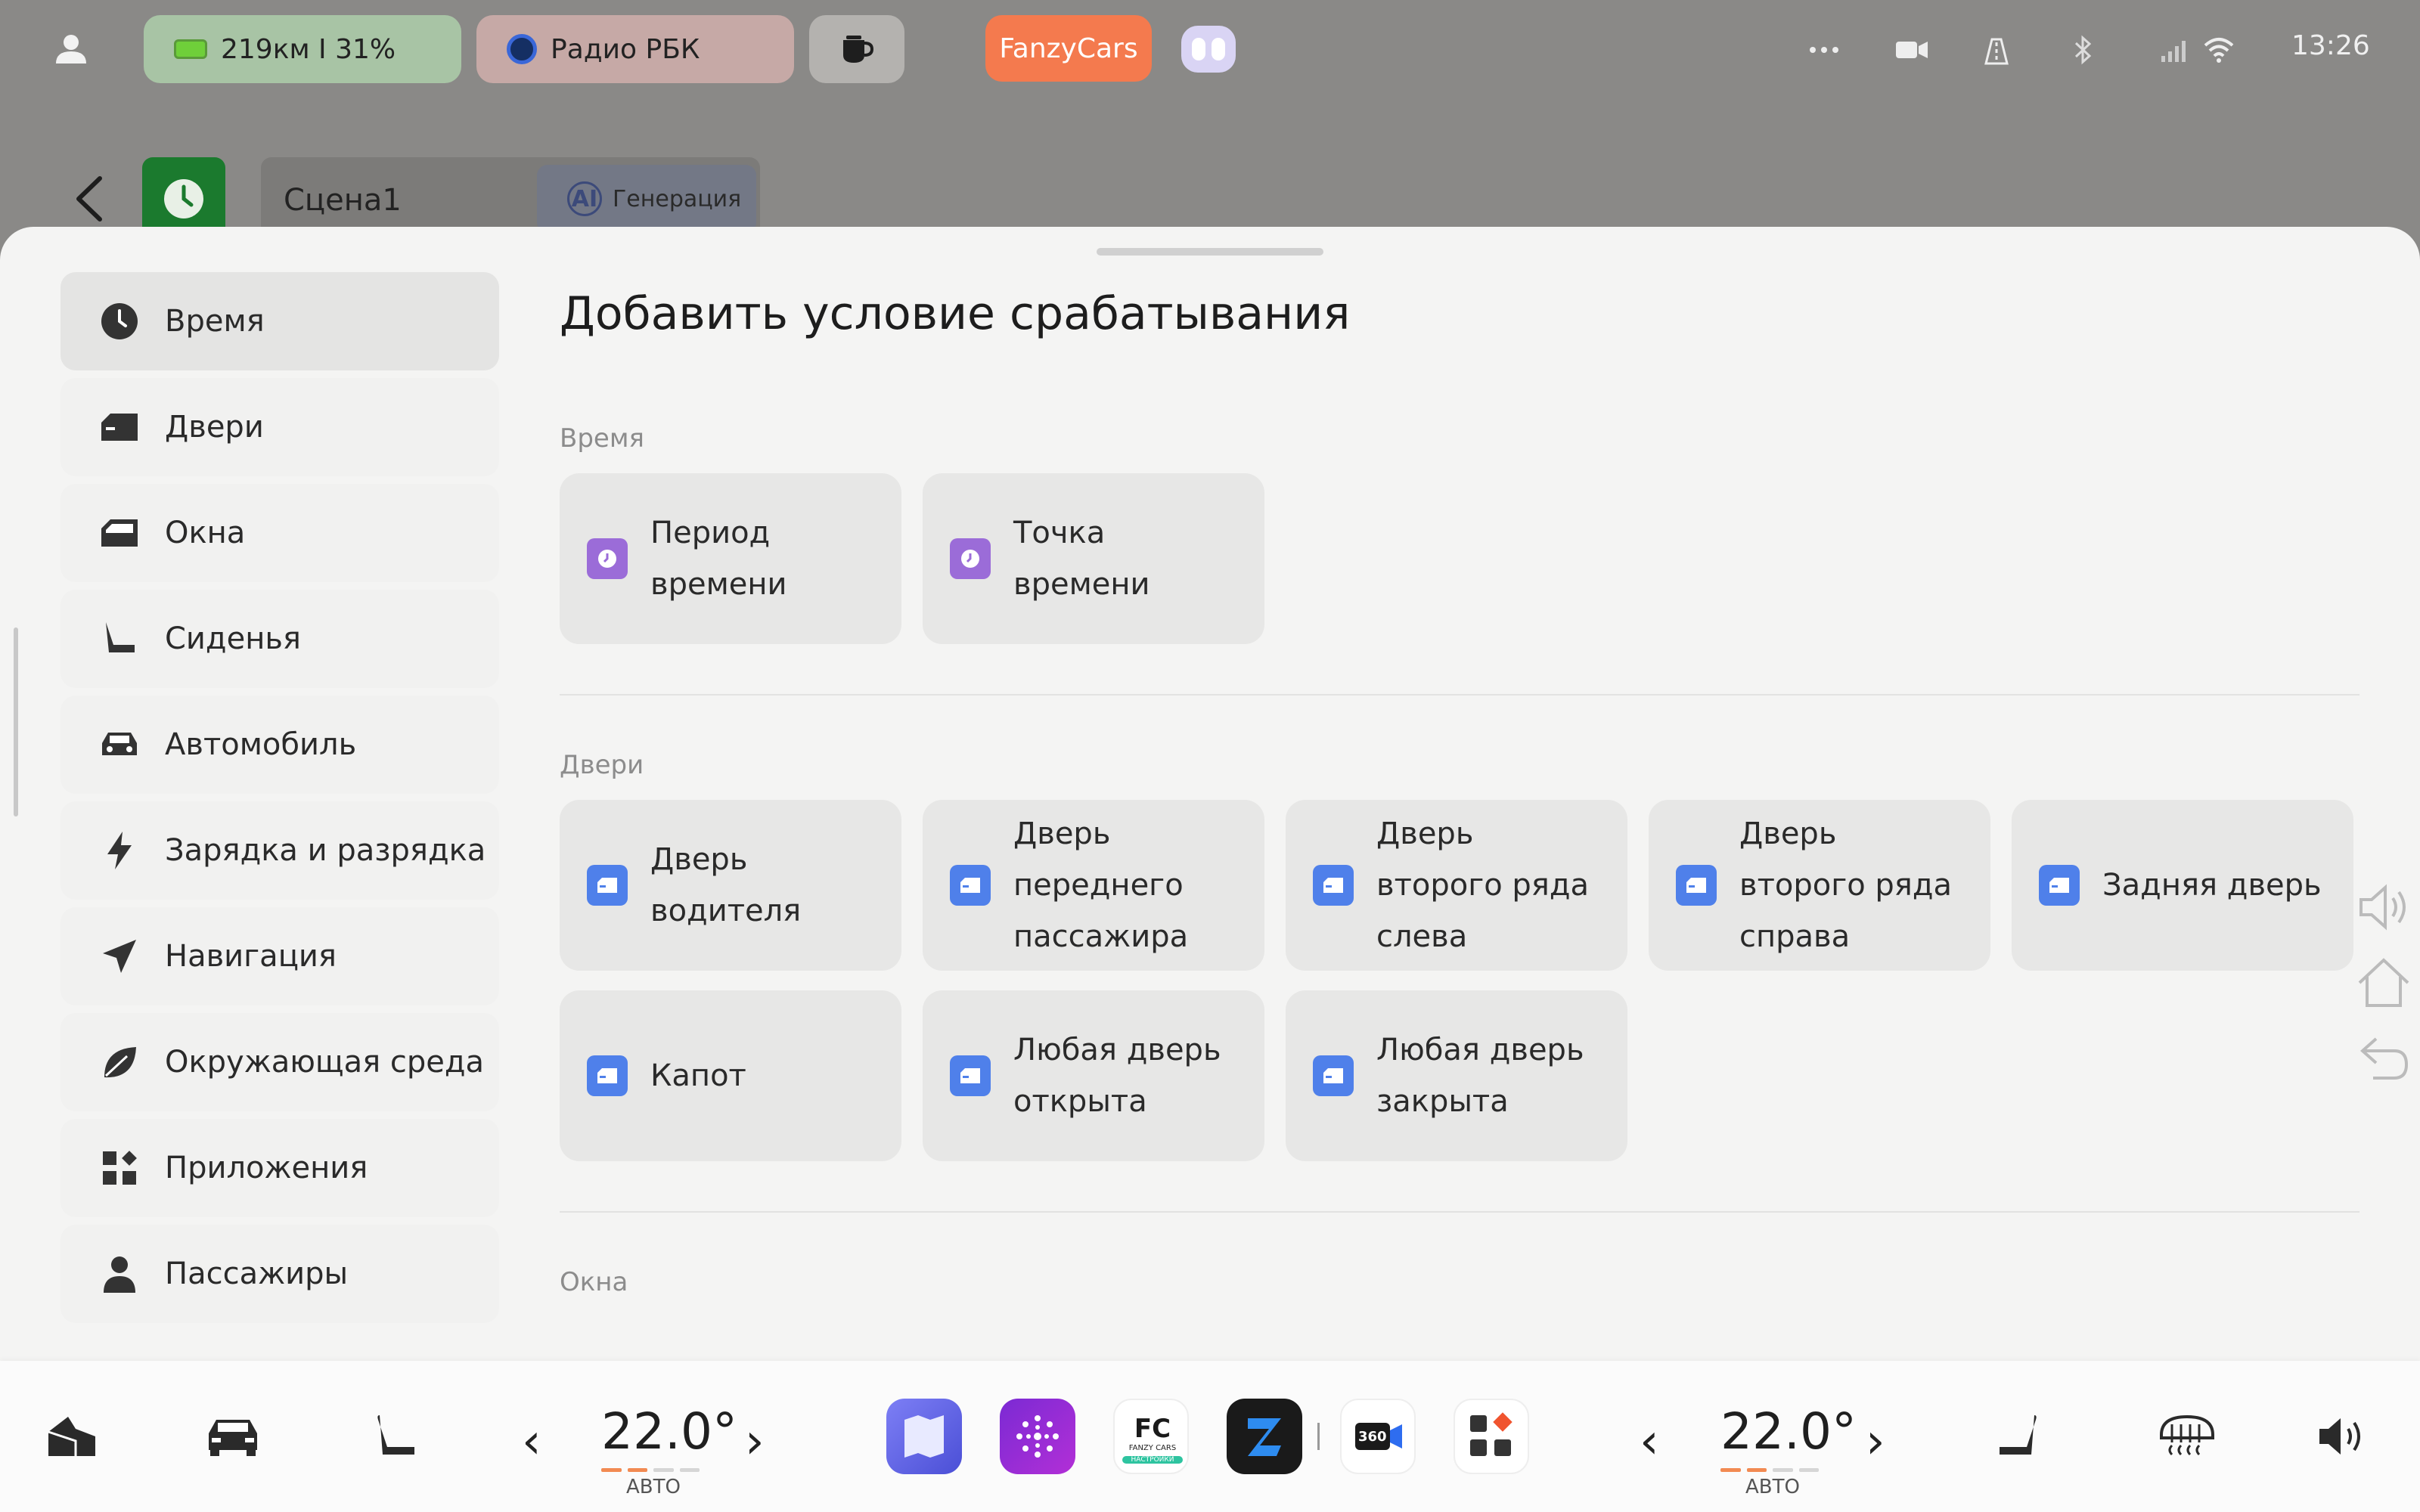 The height and width of the screenshot is (1512, 2420). I want to click on nav-label: Зарядка и разрядка, so click(325, 850).